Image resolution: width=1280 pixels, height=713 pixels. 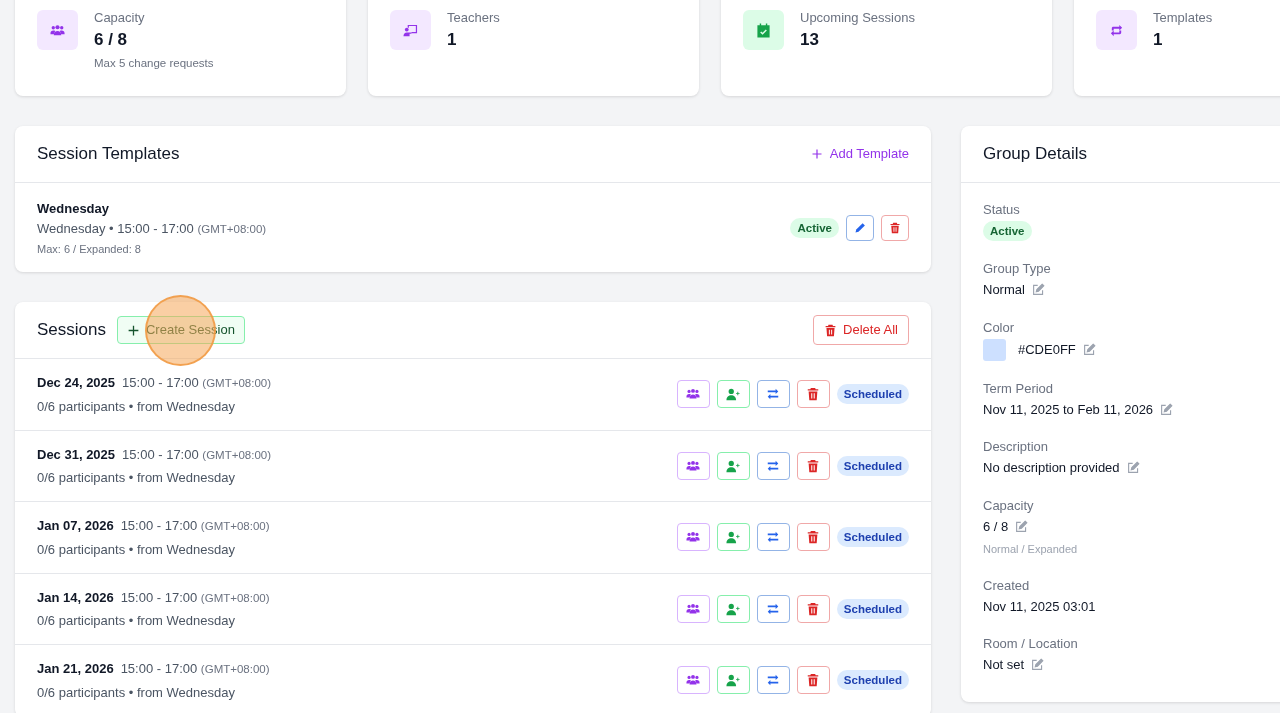 What do you see at coordinates (1116, 30) in the screenshot?
I see `repeat-icon` at bounding box center [1116, 30].